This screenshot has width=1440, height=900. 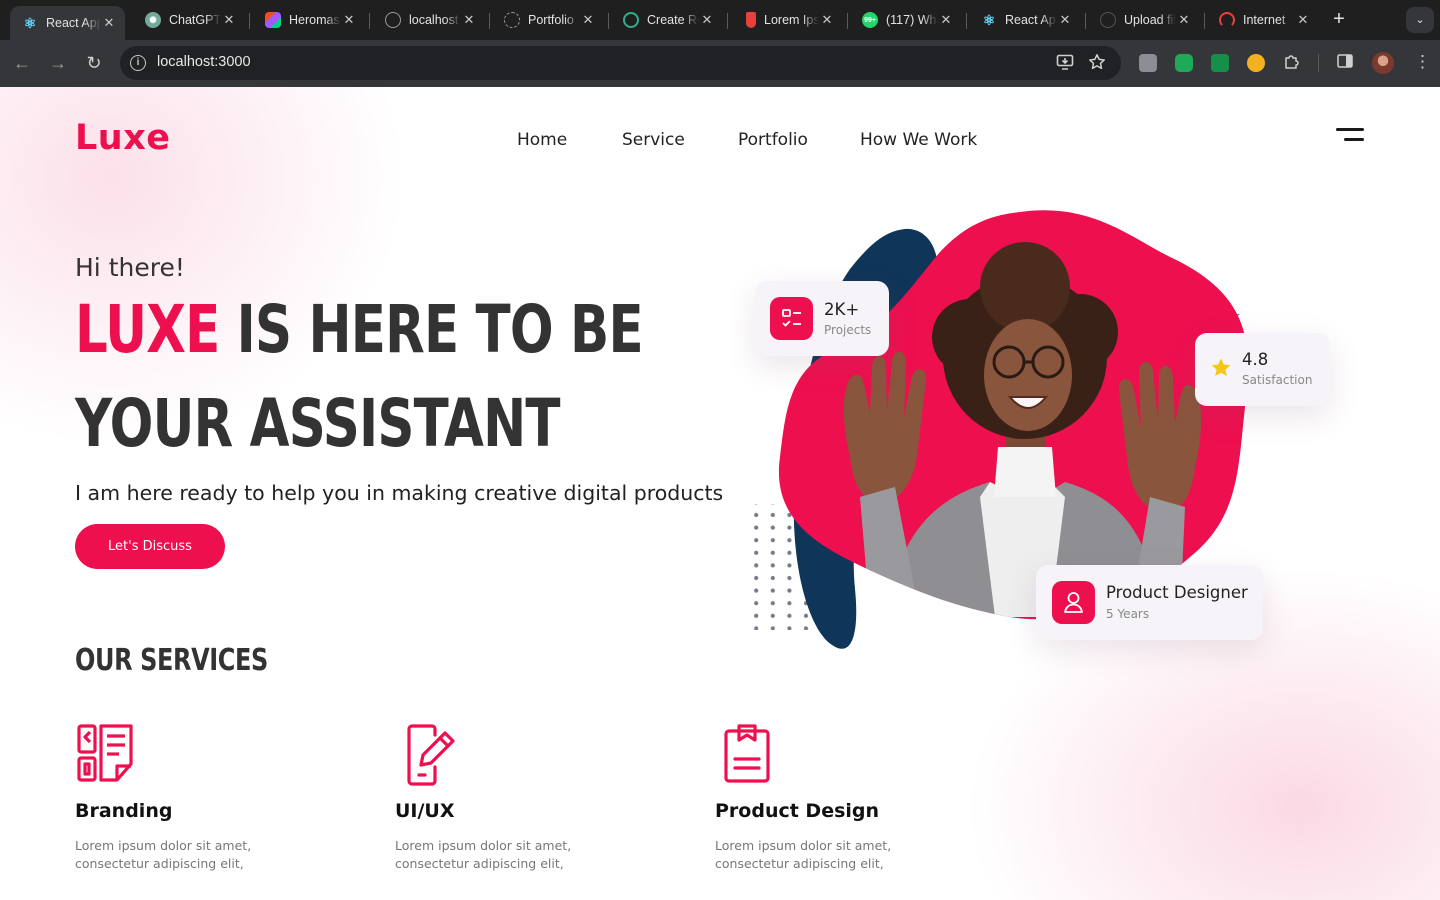 I want to click on tab-search-button: ⌄, so click(x=1420, y=20).